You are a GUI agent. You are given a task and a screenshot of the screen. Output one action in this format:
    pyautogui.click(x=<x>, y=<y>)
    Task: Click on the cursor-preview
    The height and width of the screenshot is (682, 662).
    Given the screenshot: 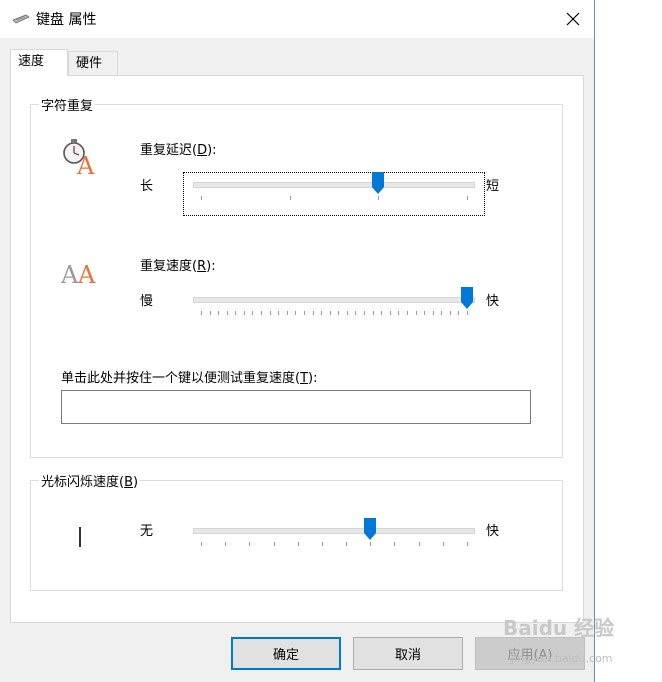 What is the action you would take?
    pyautogui.click(x=80, y=537)
    